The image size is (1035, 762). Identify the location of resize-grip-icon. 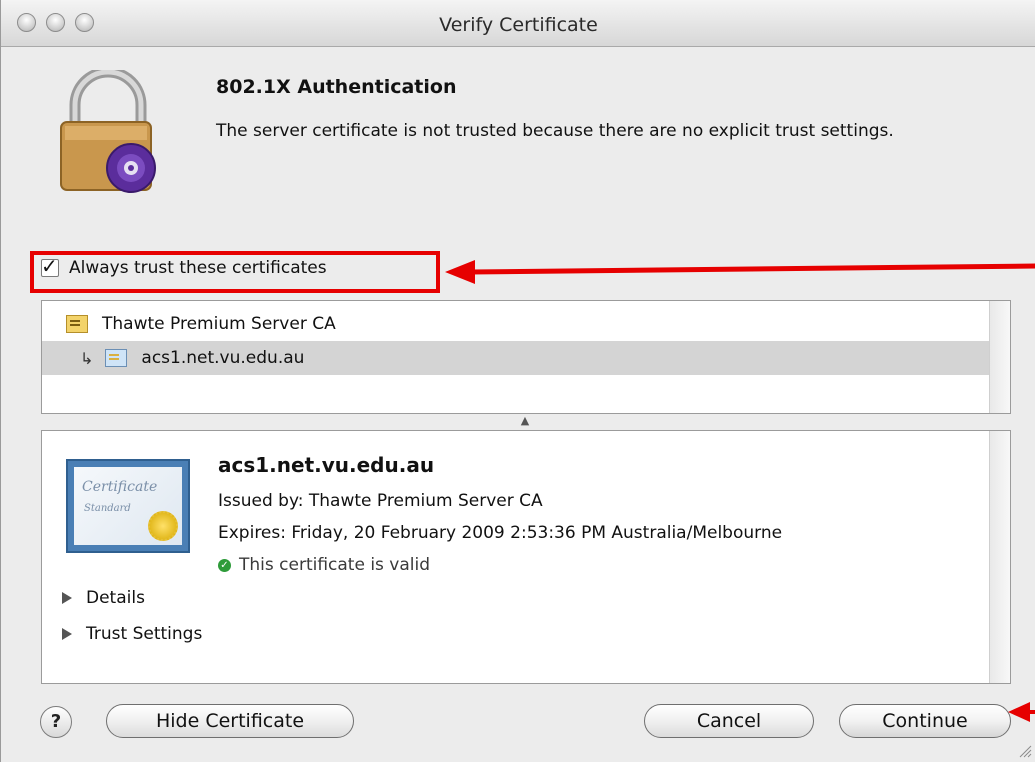
(1024, 750).